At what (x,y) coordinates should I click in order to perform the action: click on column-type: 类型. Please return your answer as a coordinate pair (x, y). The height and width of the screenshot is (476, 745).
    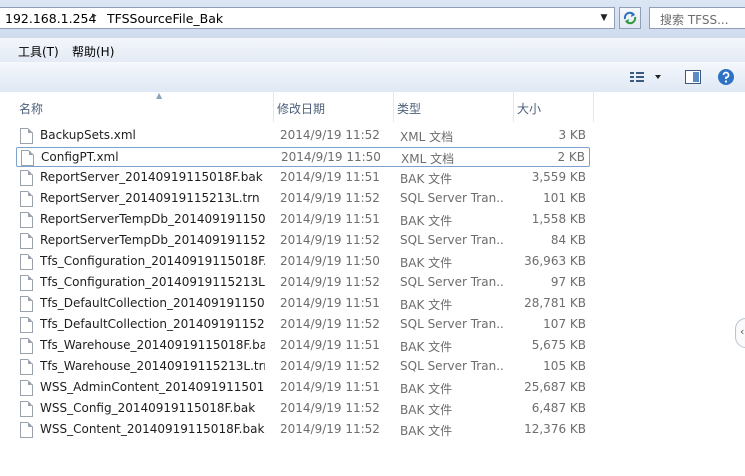
    Looking at the image, I should click on (454, 107).